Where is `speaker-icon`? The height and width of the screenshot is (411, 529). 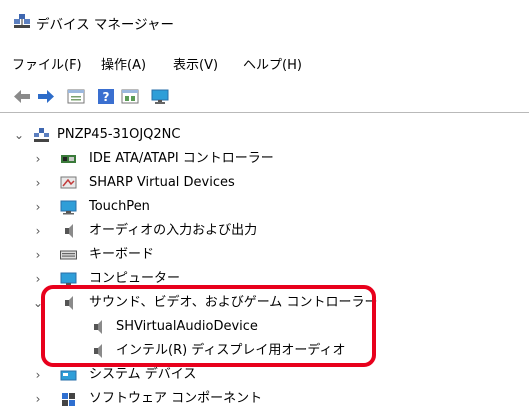 speaker-icon is located at coordinates (69, 231).